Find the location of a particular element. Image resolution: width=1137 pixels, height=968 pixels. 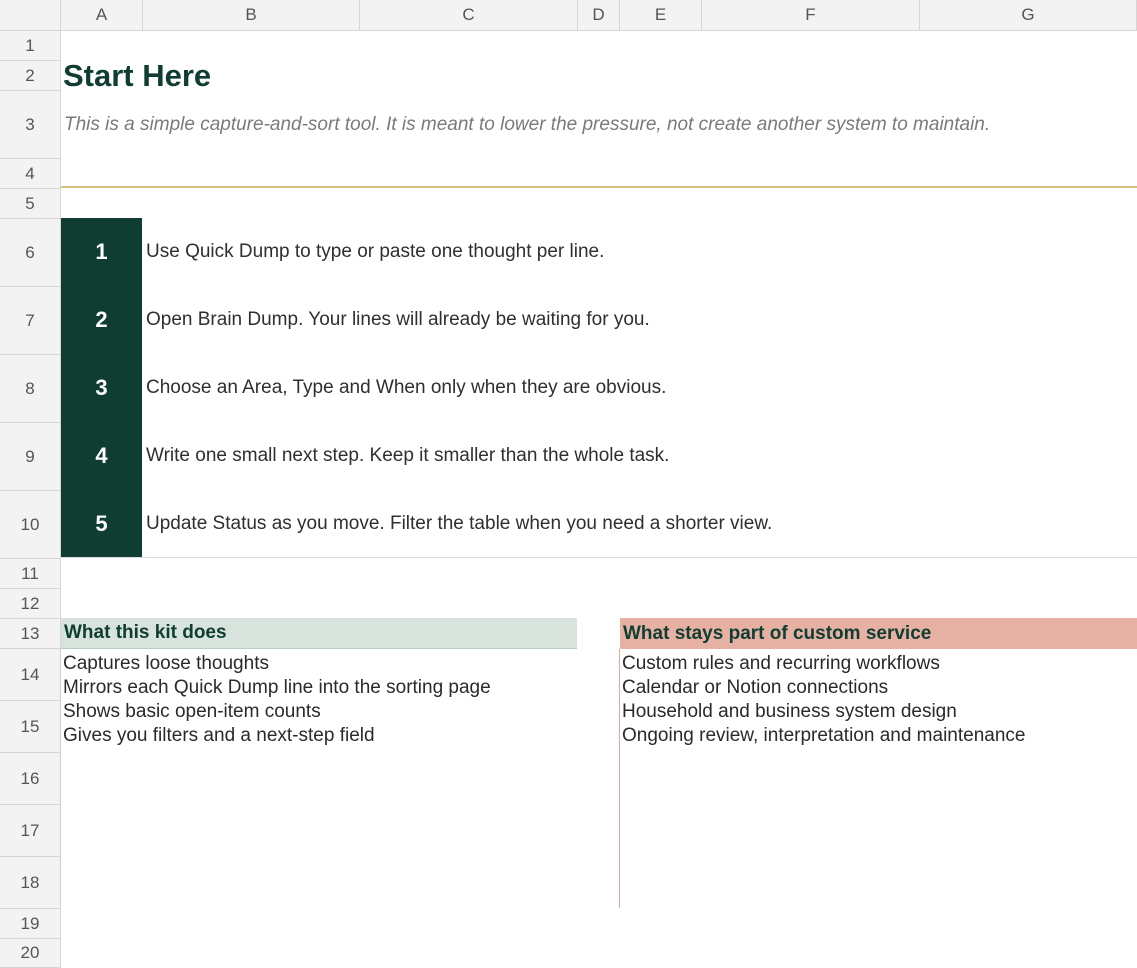

list-item: Gives you filters and a next-step field is located at coordinates (277, 736).